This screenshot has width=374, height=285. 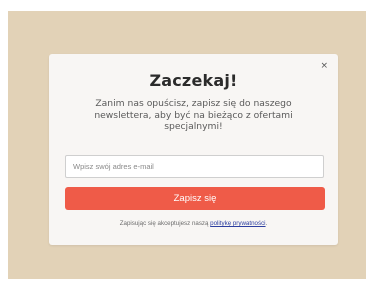 I want to click on privacy-suffix: ., so click(x=266, y=223).